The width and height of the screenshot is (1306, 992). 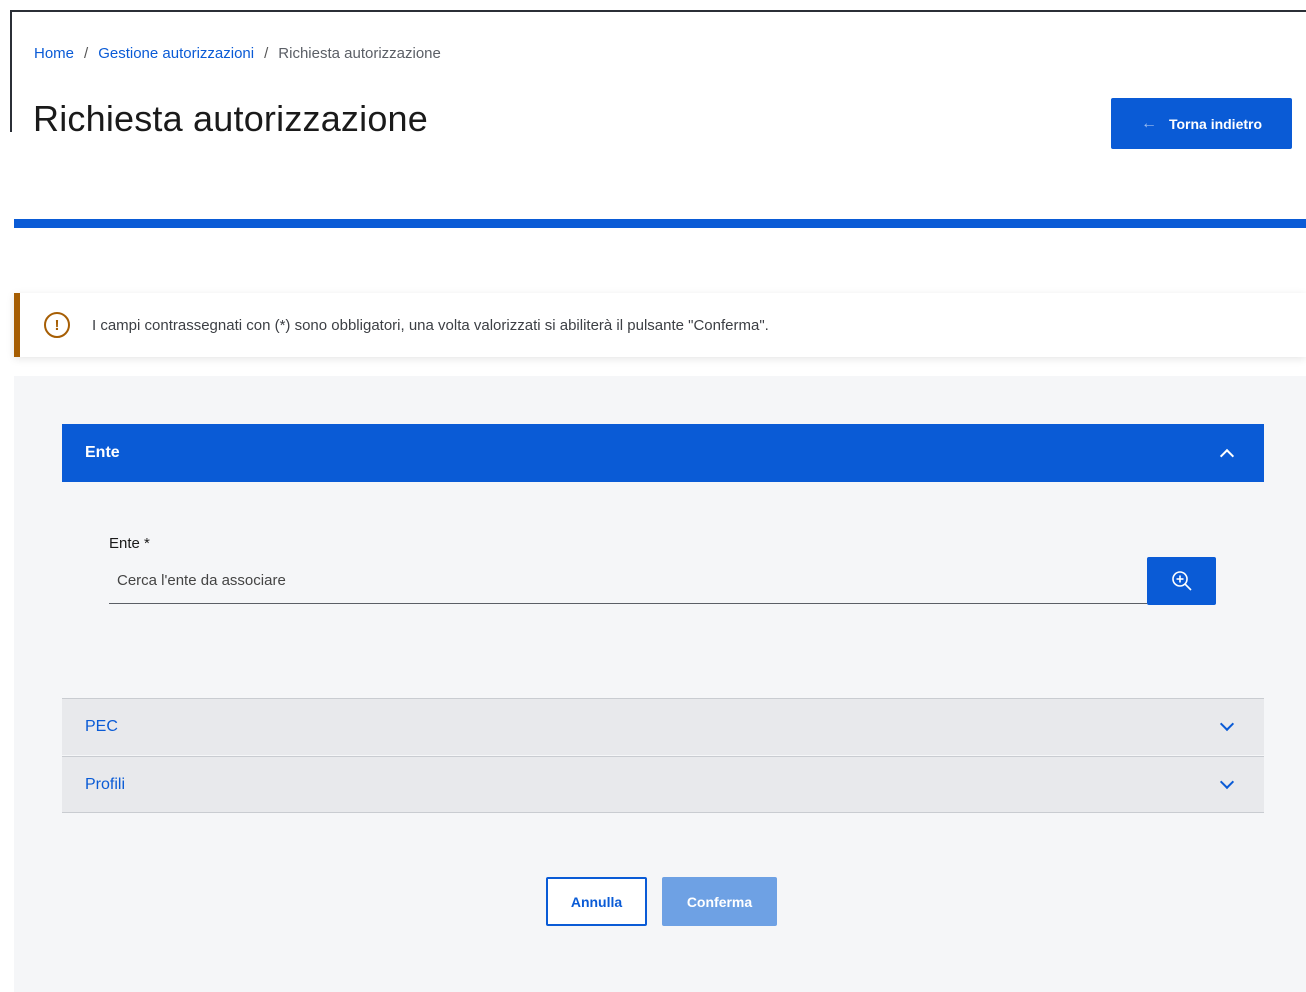 I want to click on breadcrumb-gestione-link: Gestione autorizzazioni, so click(x=176, y=53).